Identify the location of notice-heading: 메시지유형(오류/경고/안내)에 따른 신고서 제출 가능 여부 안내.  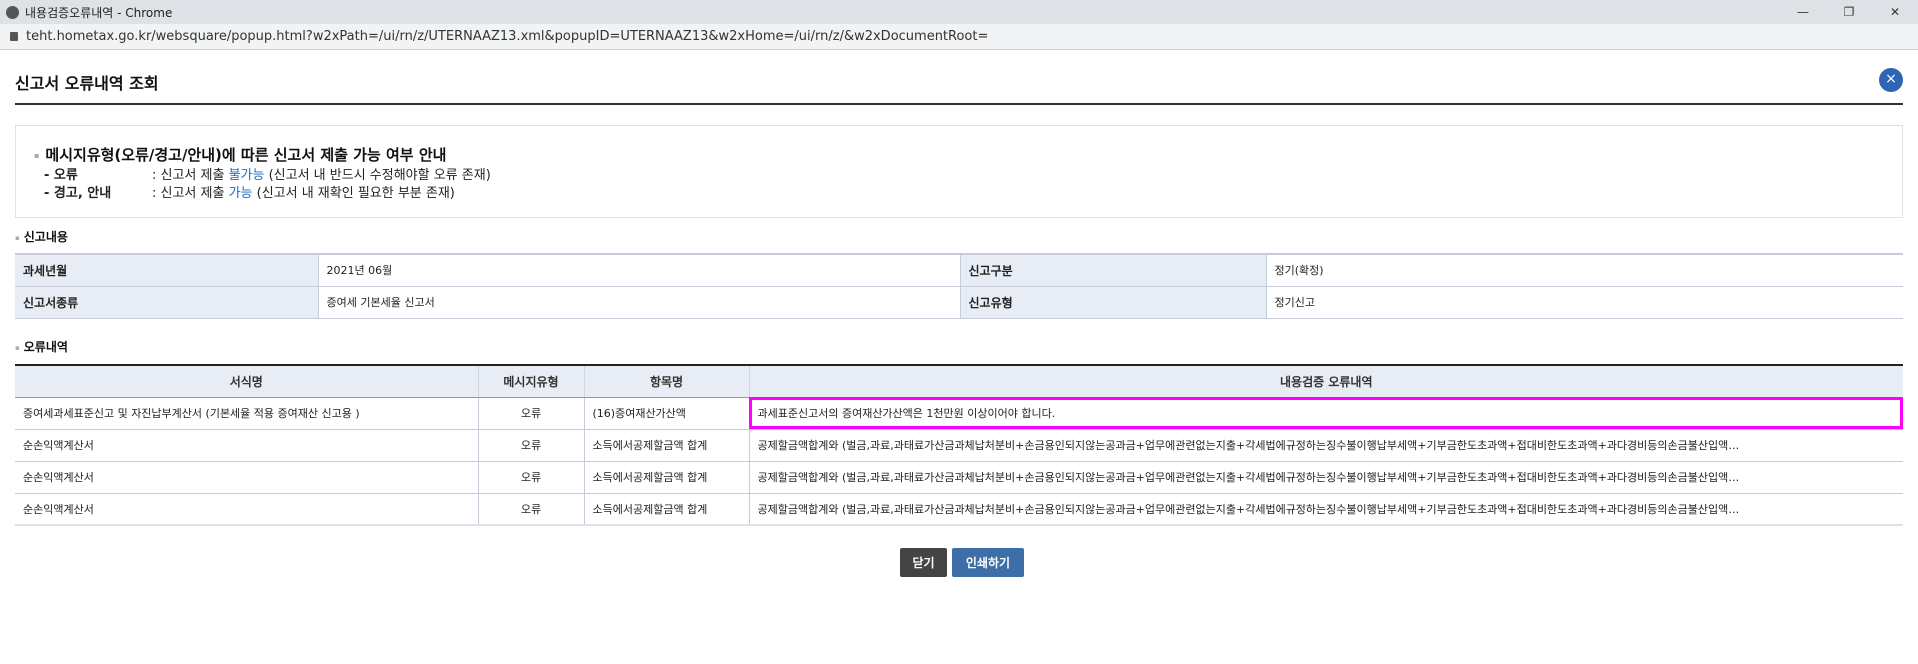
(959, 154).